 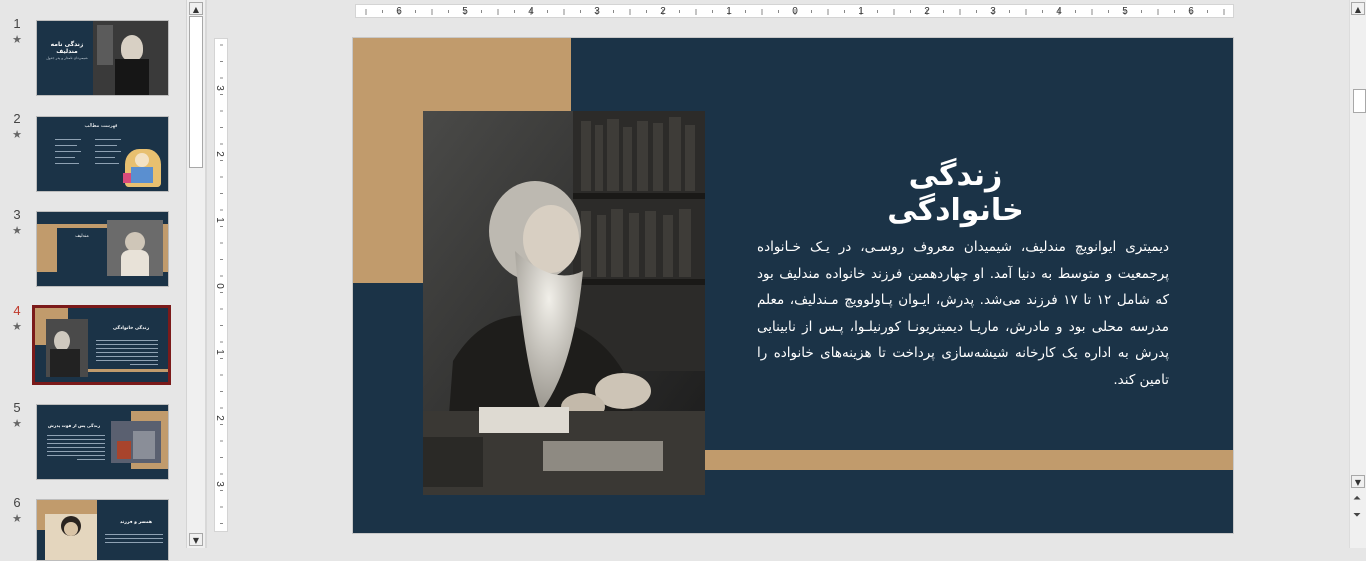 What do you see at coordinates (102, 249) in the screenshot?
I see `slide-thumbnail-3: مندلیف` at bounding box center [102, 249].